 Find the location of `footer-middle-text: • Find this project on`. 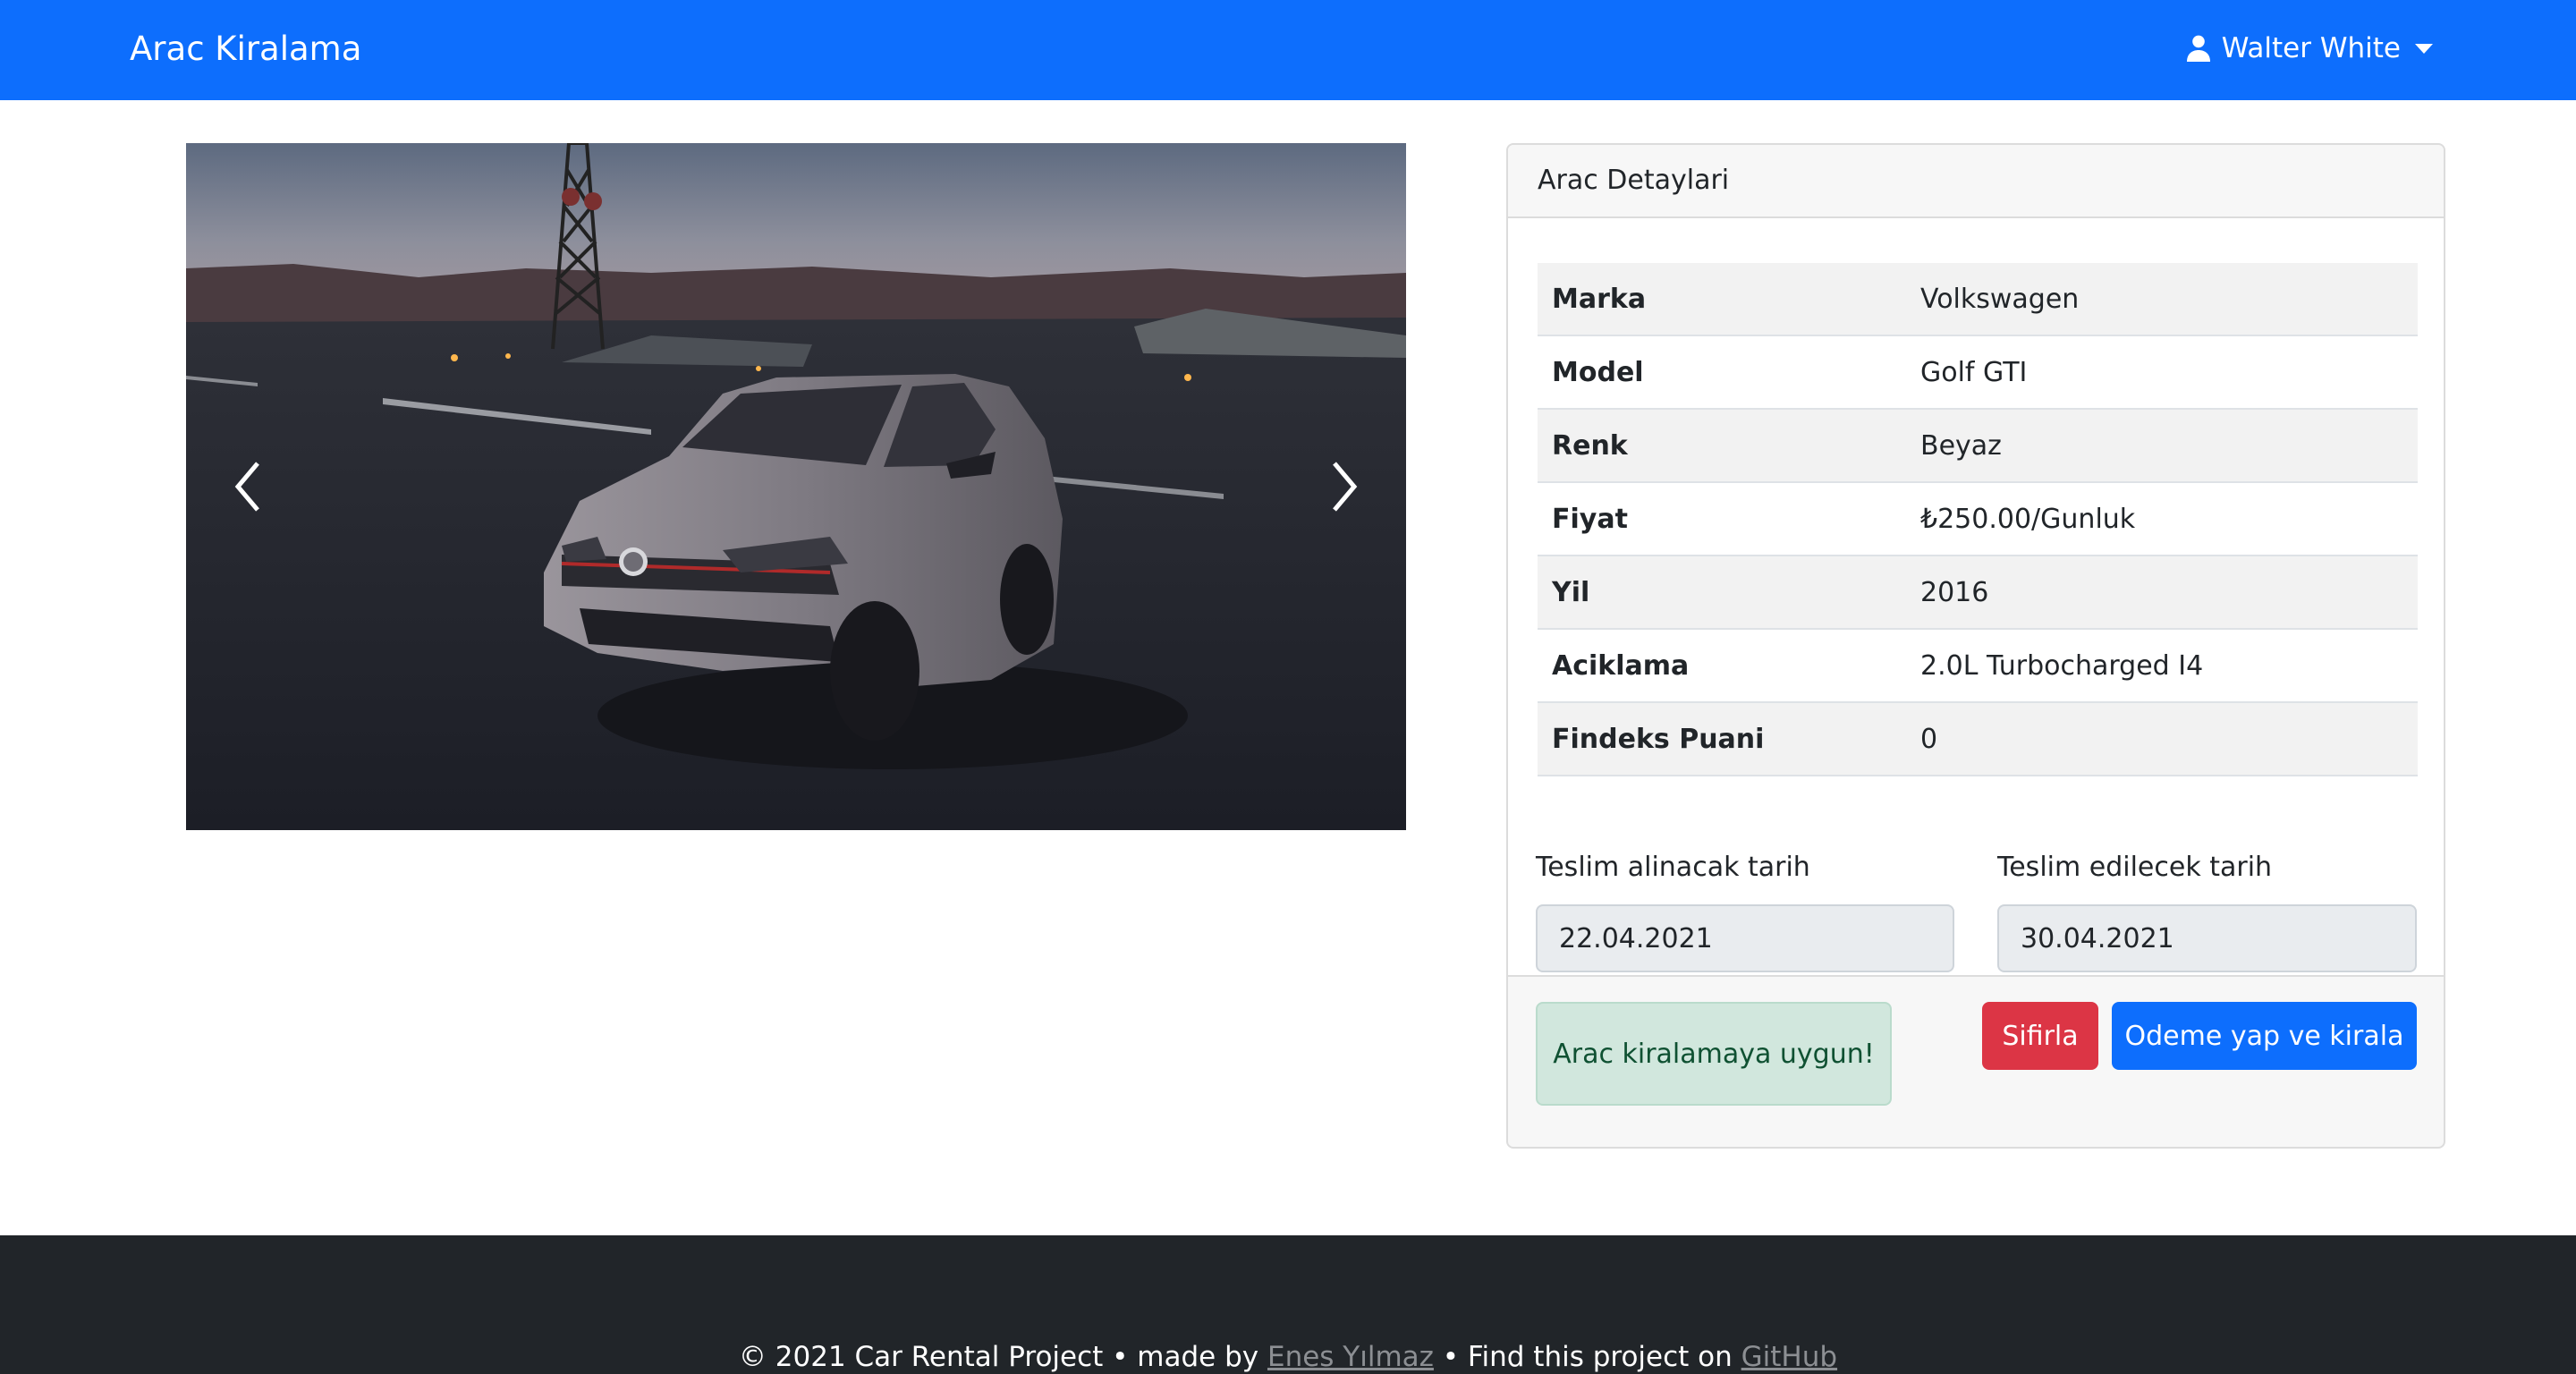

footer-middle-text: • Find this project on is located at coordinates (1587, 1357).